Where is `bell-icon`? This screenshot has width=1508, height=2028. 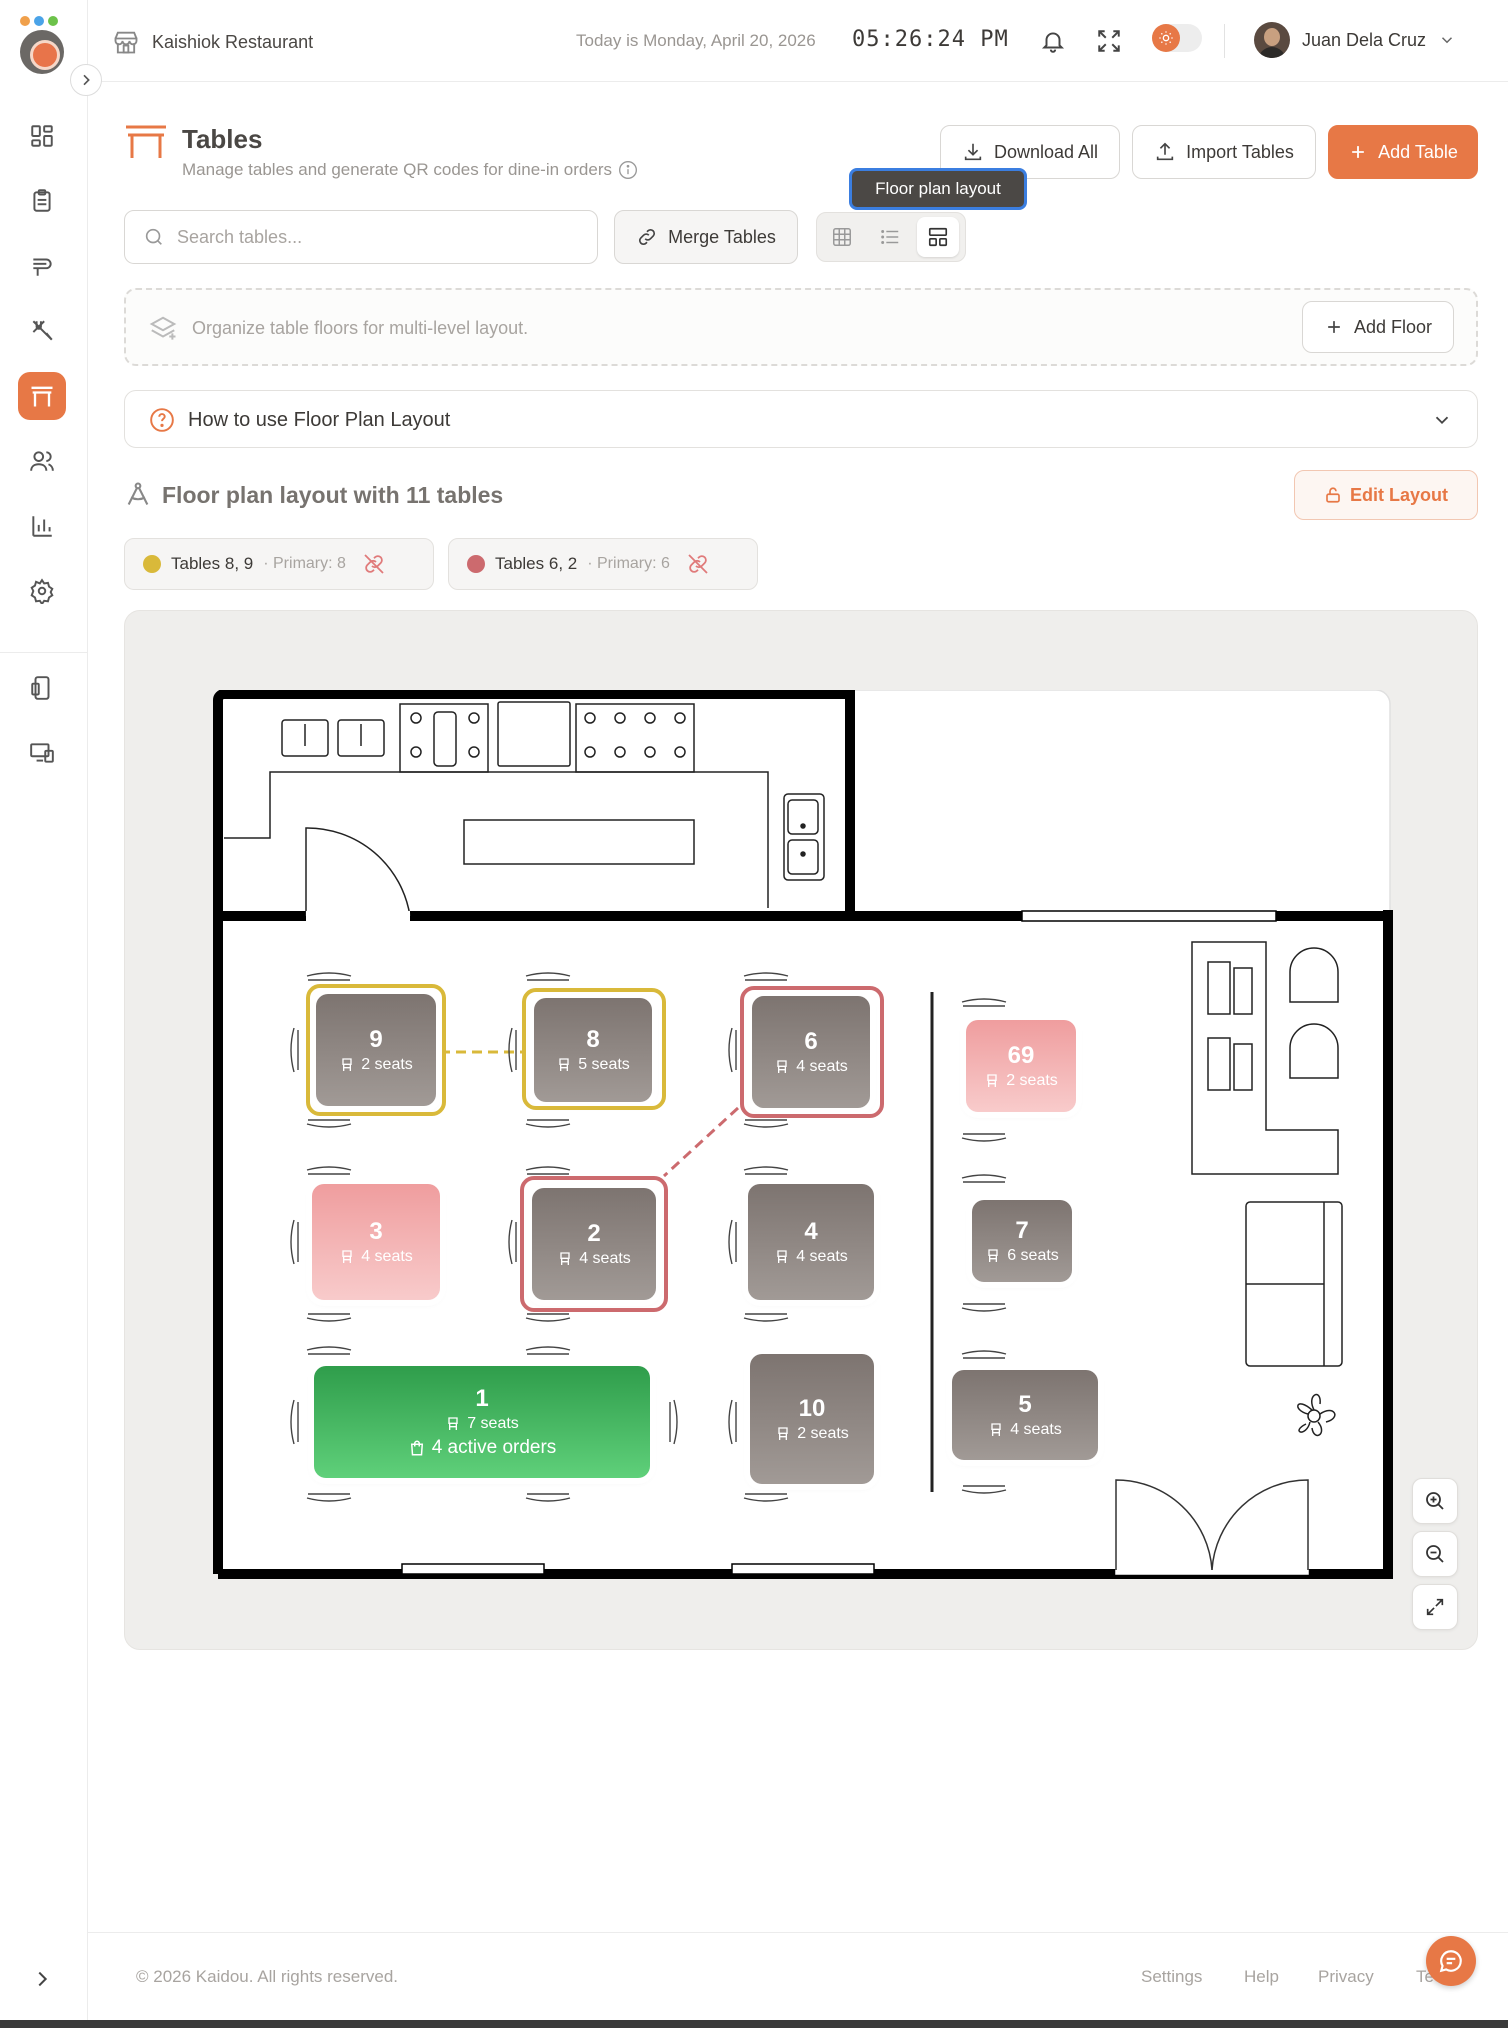
bell-icon is located at coordinates (1053, 42).